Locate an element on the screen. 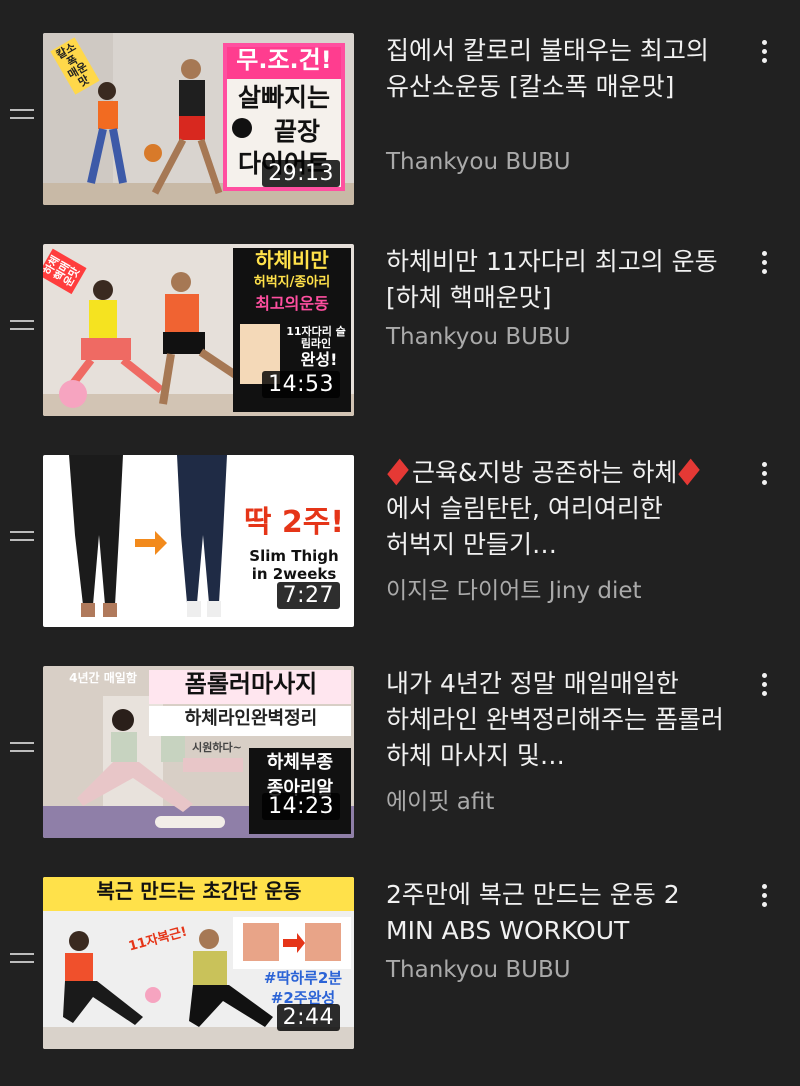  thumb-text: Slim Thigh is located at coordinates (294, 556).